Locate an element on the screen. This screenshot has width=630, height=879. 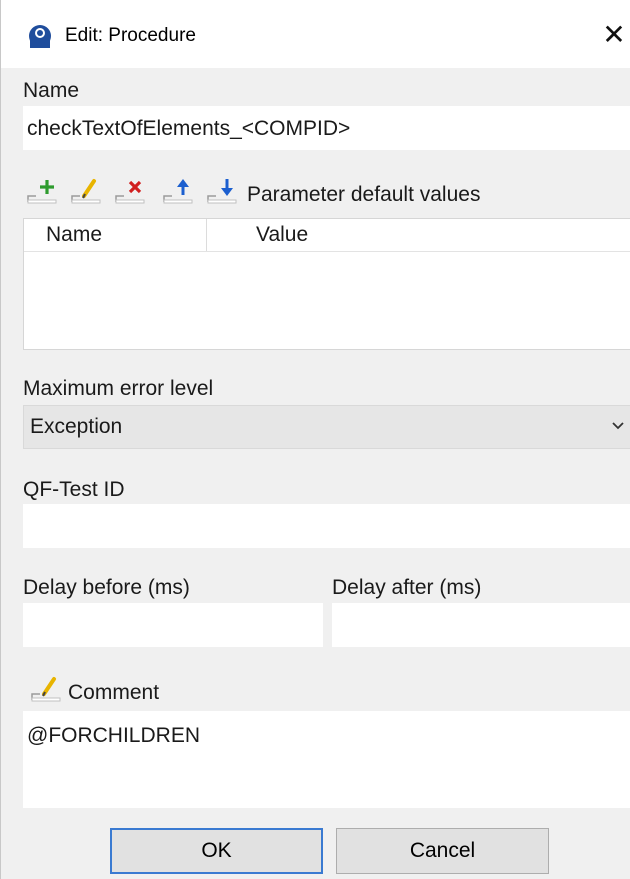
column-header-name: Name is located at coordinates (74, 235).